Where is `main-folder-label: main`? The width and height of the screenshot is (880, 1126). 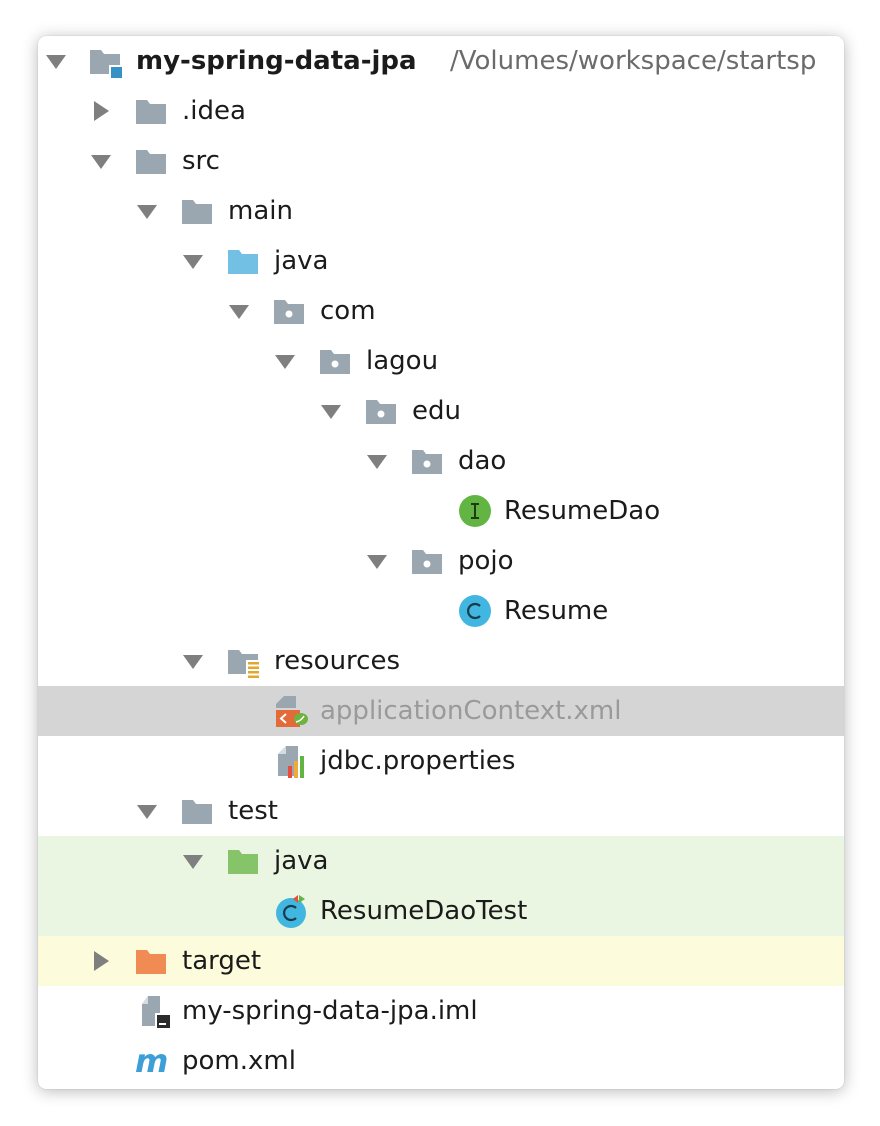 main-folder-label: main is located at coordinates (260, 211).